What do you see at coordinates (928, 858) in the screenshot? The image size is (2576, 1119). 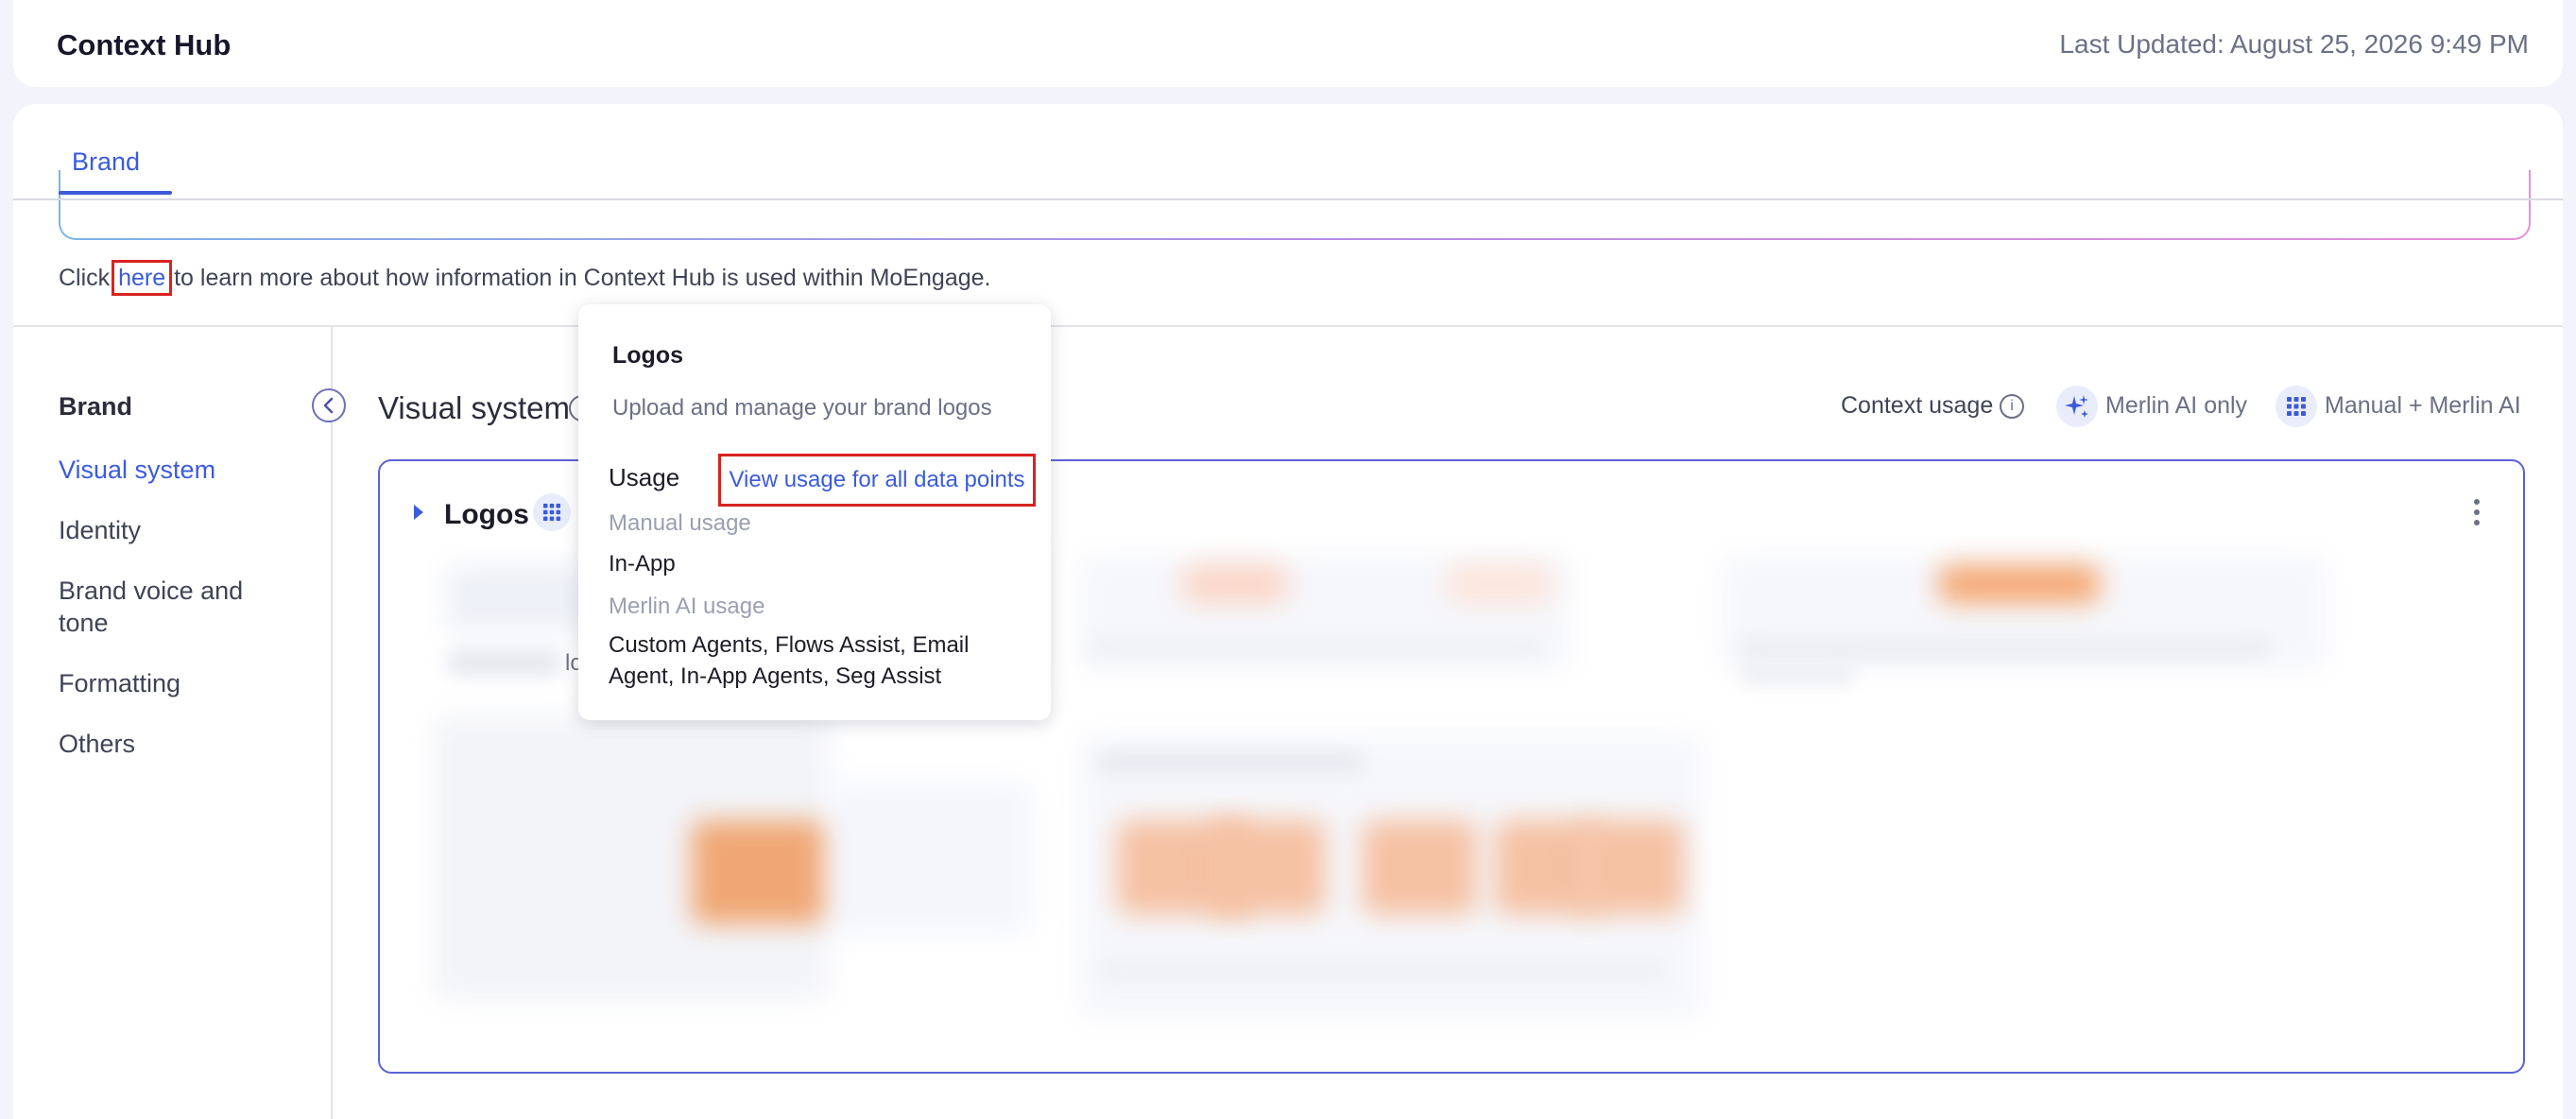 I see `blurred-card` at bounding box center [928, 858].